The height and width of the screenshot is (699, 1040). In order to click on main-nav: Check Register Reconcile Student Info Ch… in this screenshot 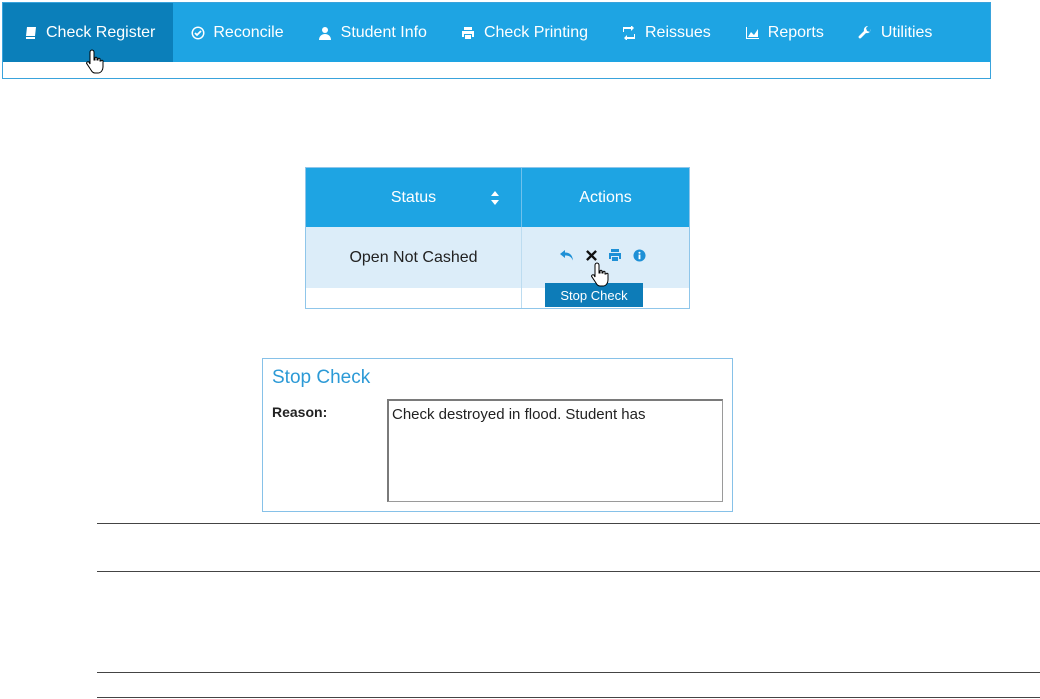, I will do `click(496, 40)`.